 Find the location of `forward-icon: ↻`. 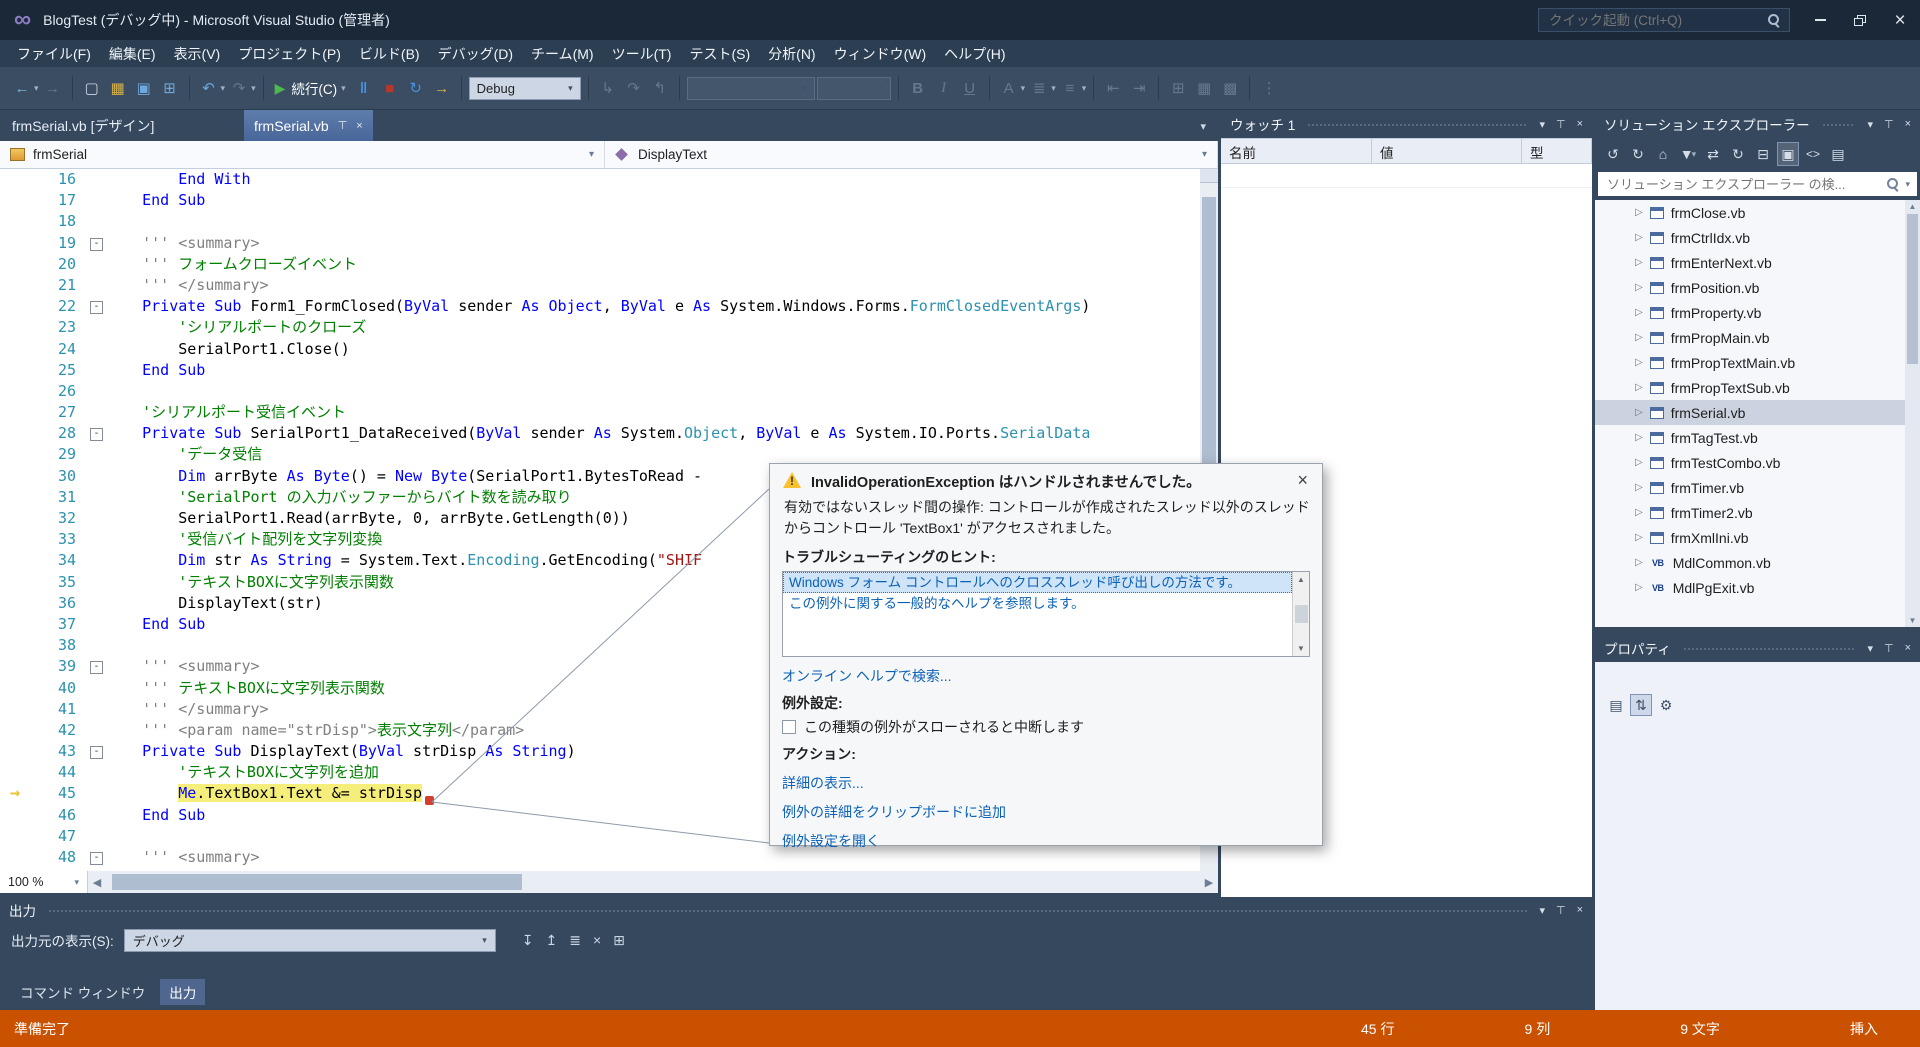

forward-icon: ↻ is located at coordinates (1638, 154).